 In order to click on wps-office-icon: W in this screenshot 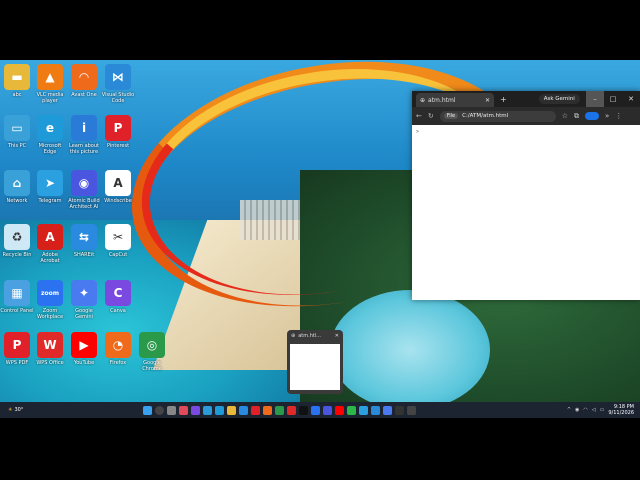, I will do `click(50, 345)`.